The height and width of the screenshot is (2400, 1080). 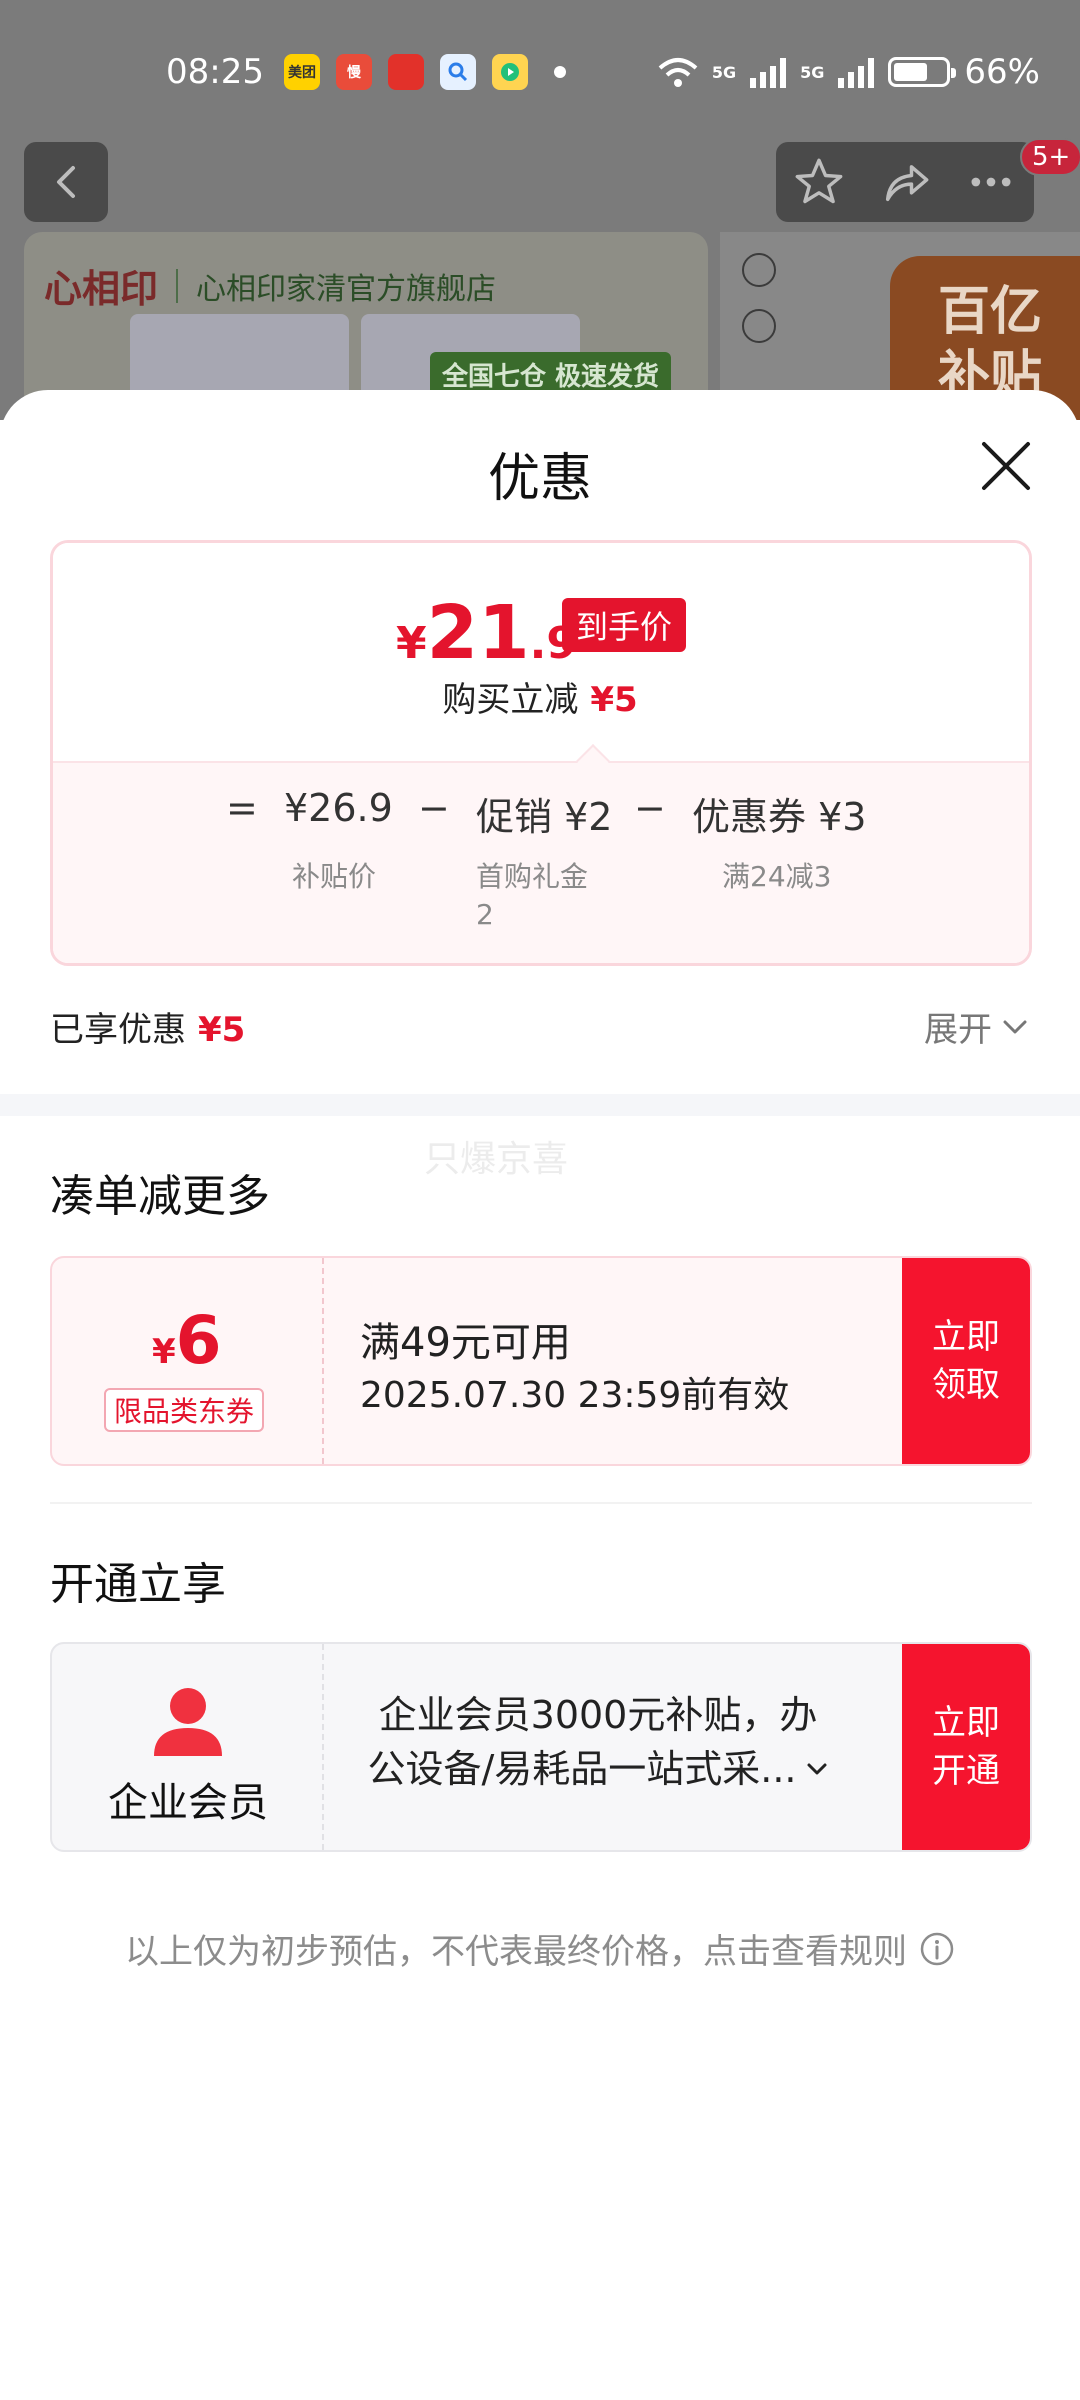 What do you see at coordinates (354, 72) in the screenshot?
I see `app-red-icon: 慢` at bounding box center [354, 72].